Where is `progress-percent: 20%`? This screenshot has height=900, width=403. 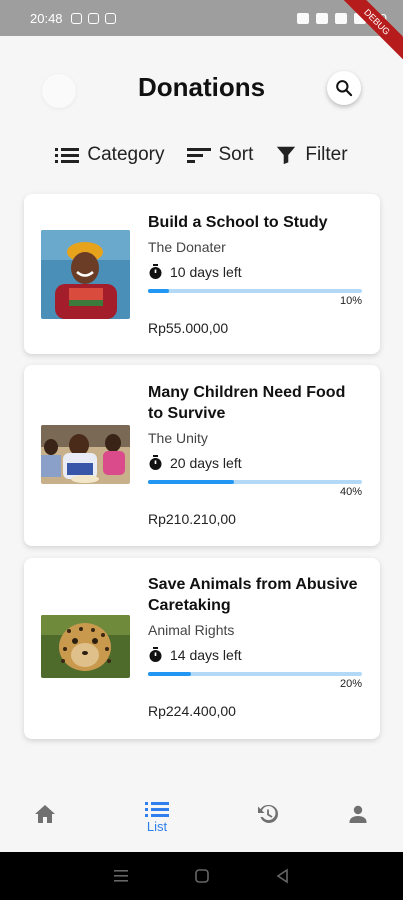 progress-percent: 20% is located at coordinates (350, 684).